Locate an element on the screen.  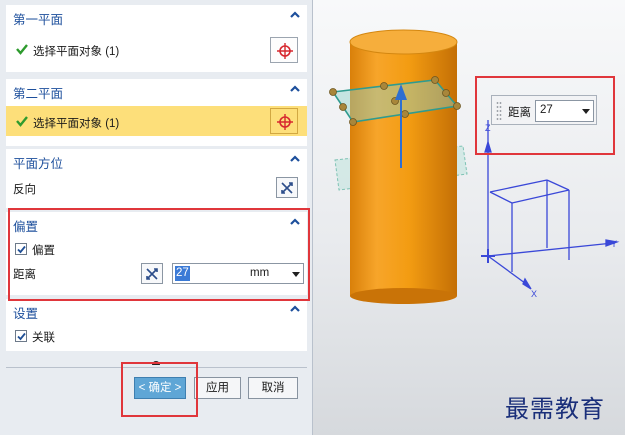
screen-input-highlight-box is located at coordinates (545, 115).